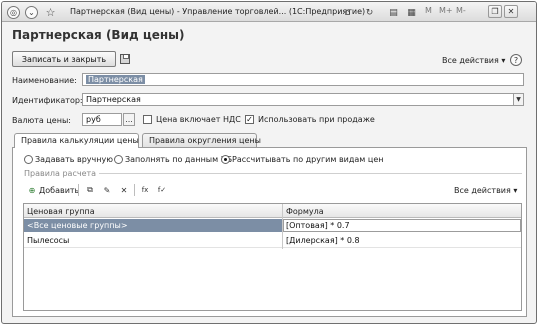 This screenshot has height=325, width=538. Describe the element at coordinates (316, 119) in the screenshot. I see `use-in-sales-label: Использовать при продаже` at that location.